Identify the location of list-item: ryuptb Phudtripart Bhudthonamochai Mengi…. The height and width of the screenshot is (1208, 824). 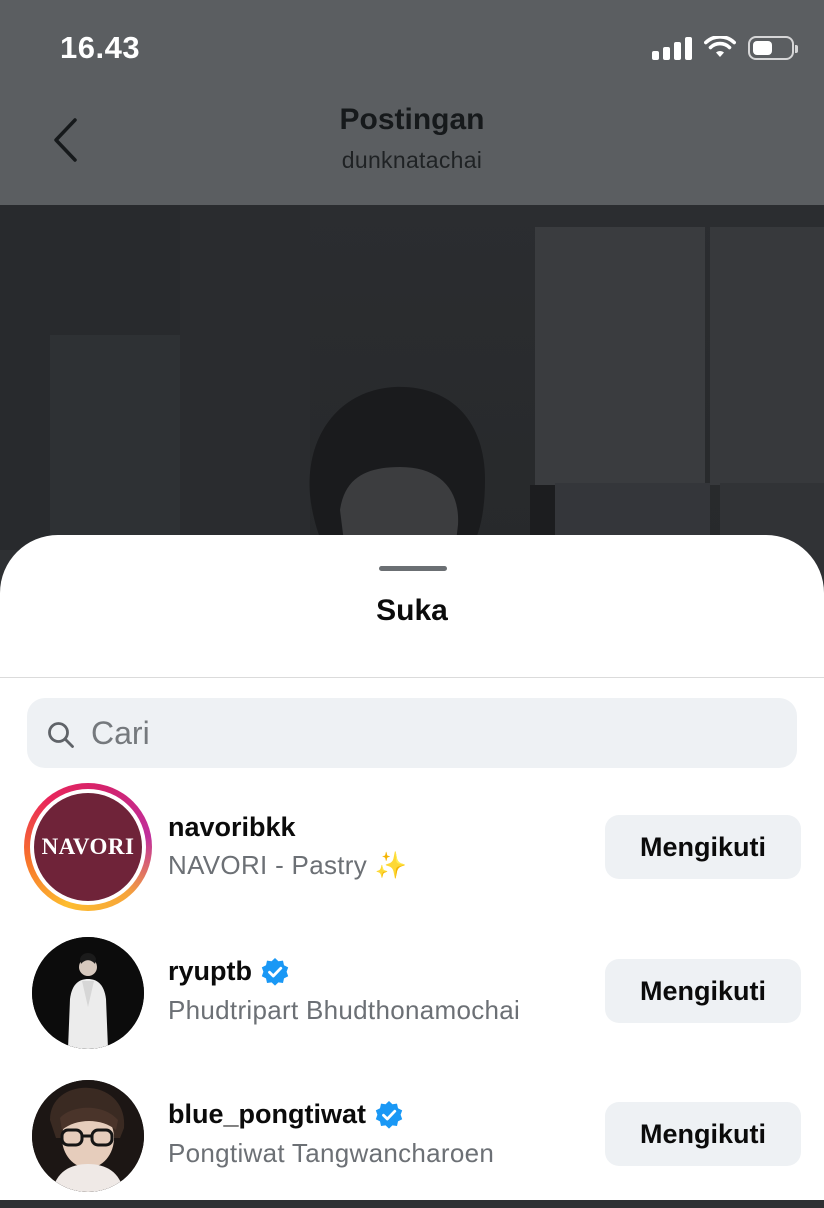
(412, 1000).